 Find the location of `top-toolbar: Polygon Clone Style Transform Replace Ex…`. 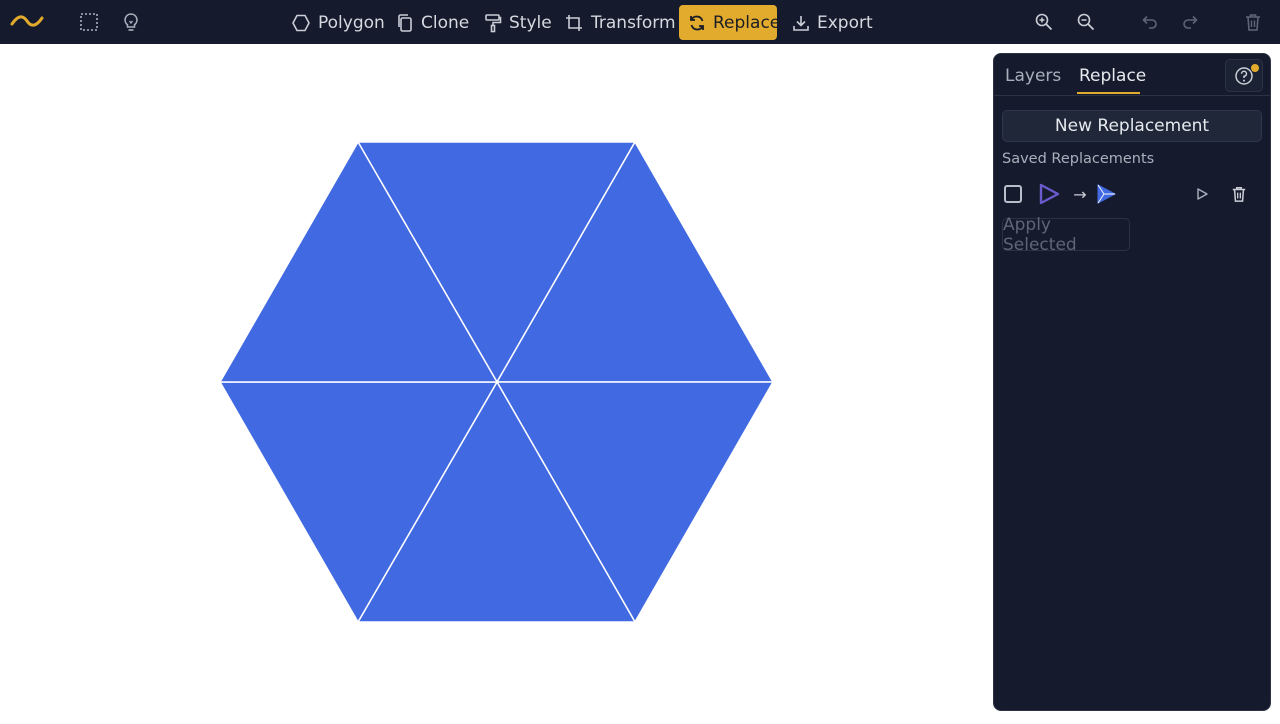

top-toolbar: Polygon Clone Style Transform Replace Ex… is located at coordinates (640, 22).